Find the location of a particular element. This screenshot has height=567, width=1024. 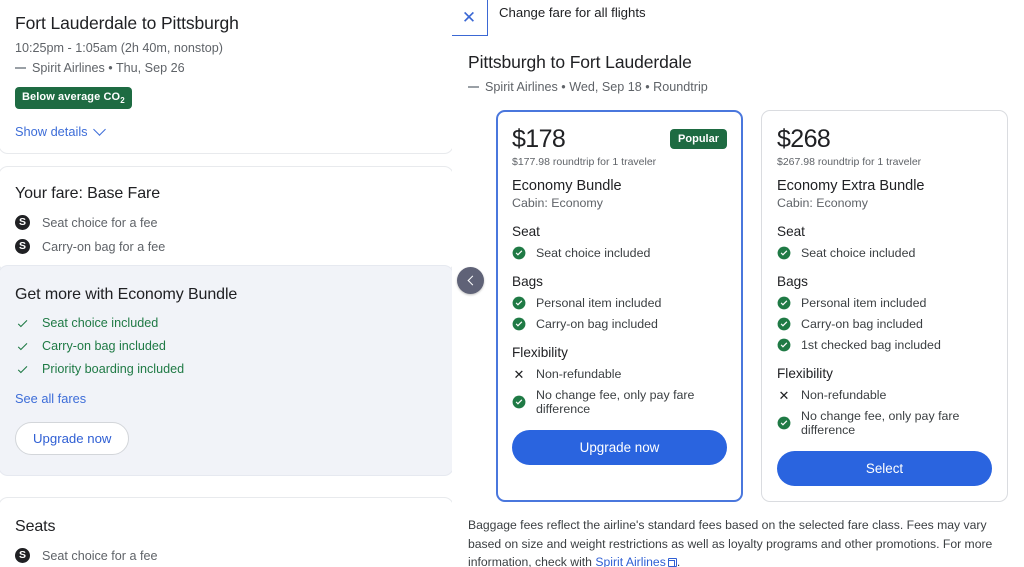

fare-bundle-name: Economy Bundle is located at coordinates (567, 186).